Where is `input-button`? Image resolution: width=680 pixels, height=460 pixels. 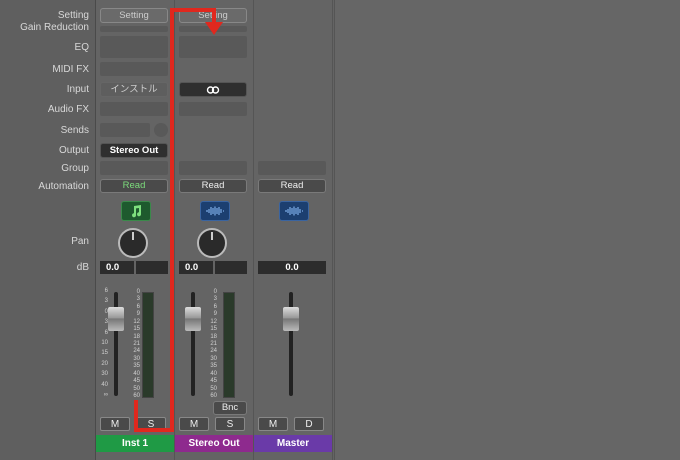
input-button is located at coordinates (213, 89).